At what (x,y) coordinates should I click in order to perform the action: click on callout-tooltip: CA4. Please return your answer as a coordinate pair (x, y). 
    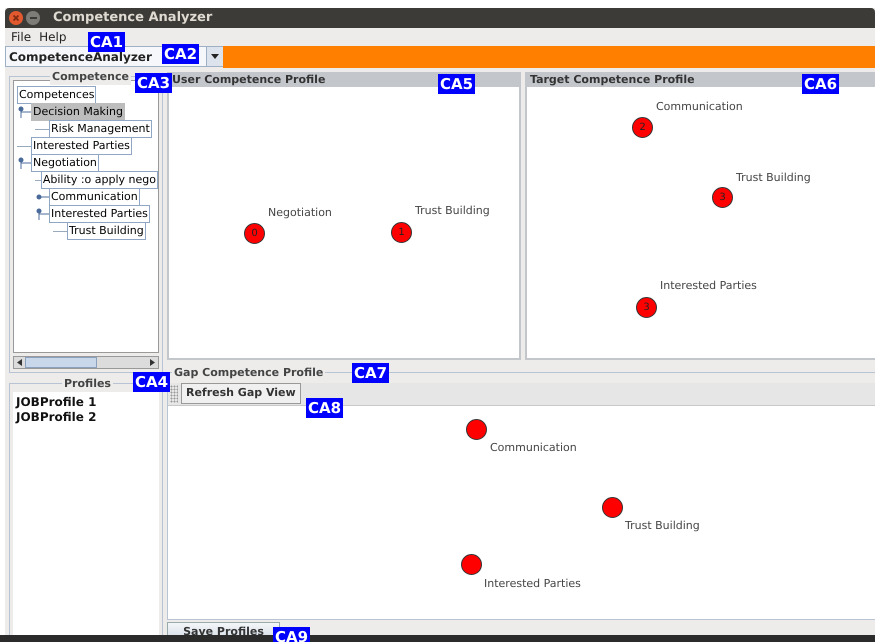
    Looking at the image, I should click on (151, 382).